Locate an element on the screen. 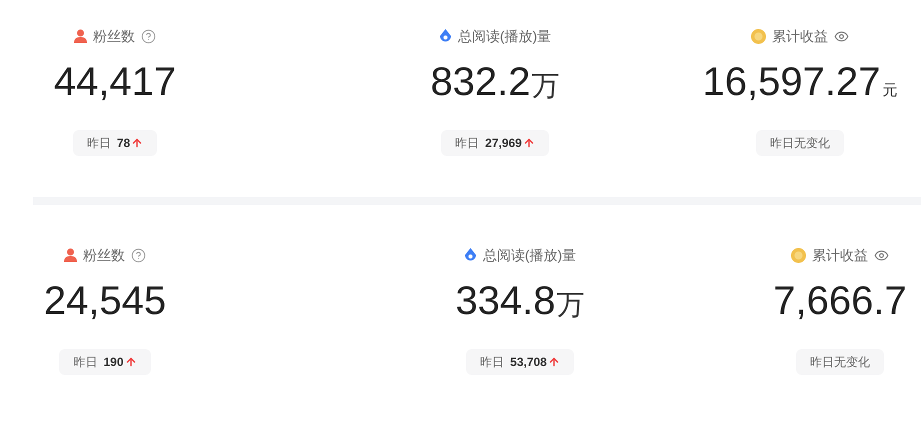 This screenshot has height=447, width=921. stat-value: 7,666.7 is located at coordinates (840, 301).